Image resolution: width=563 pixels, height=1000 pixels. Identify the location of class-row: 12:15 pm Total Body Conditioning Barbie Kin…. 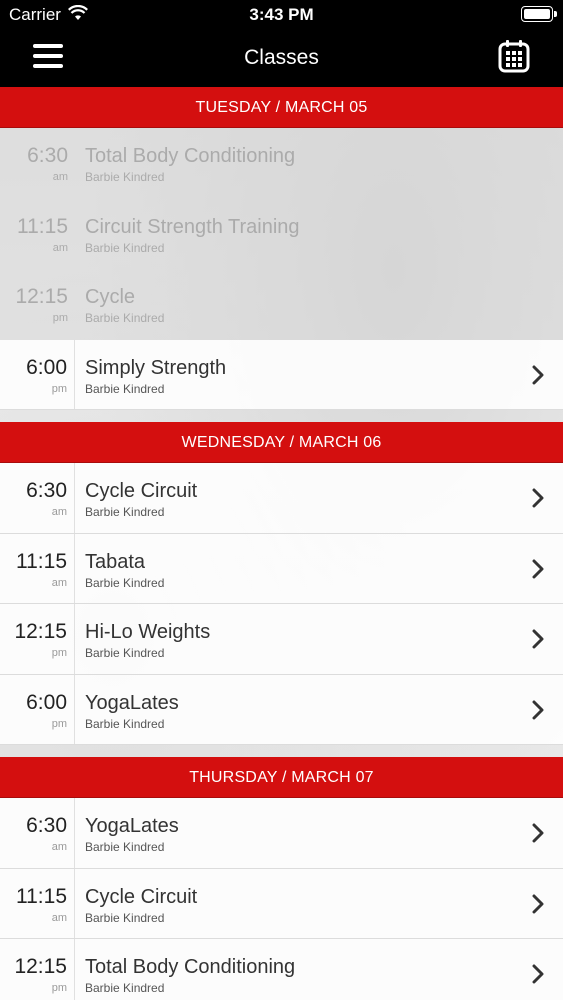
(281, 969).